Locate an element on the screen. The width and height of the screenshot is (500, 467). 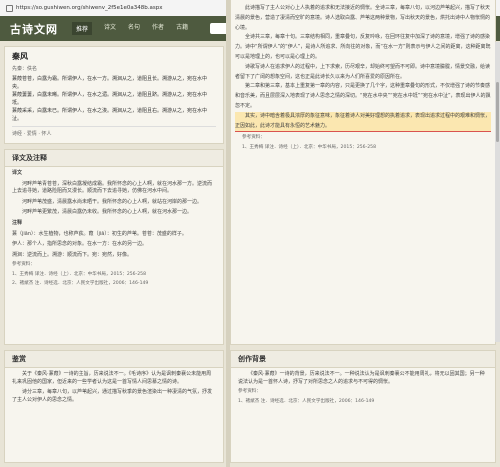
appreciation-header: 鉴赏 is located at coordinates (114, 359).